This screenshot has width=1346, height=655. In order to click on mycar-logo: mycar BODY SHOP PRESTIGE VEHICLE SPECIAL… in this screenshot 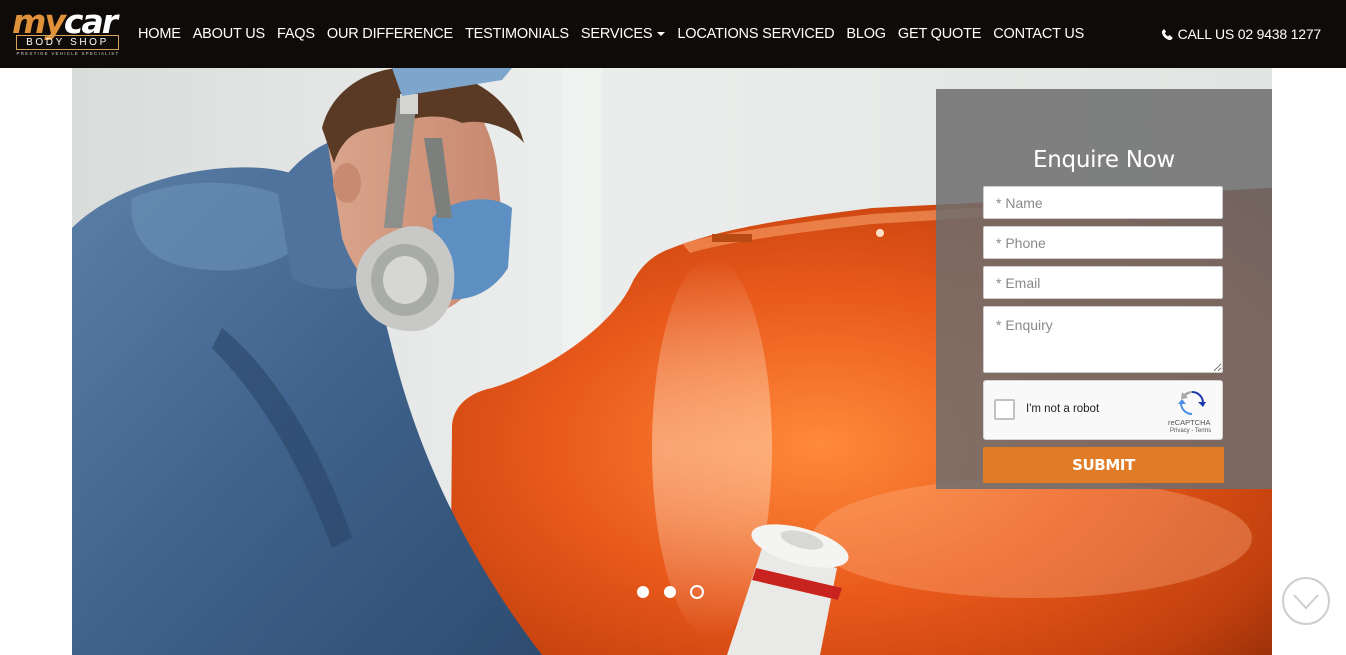, I will do `click(68, 30)`.